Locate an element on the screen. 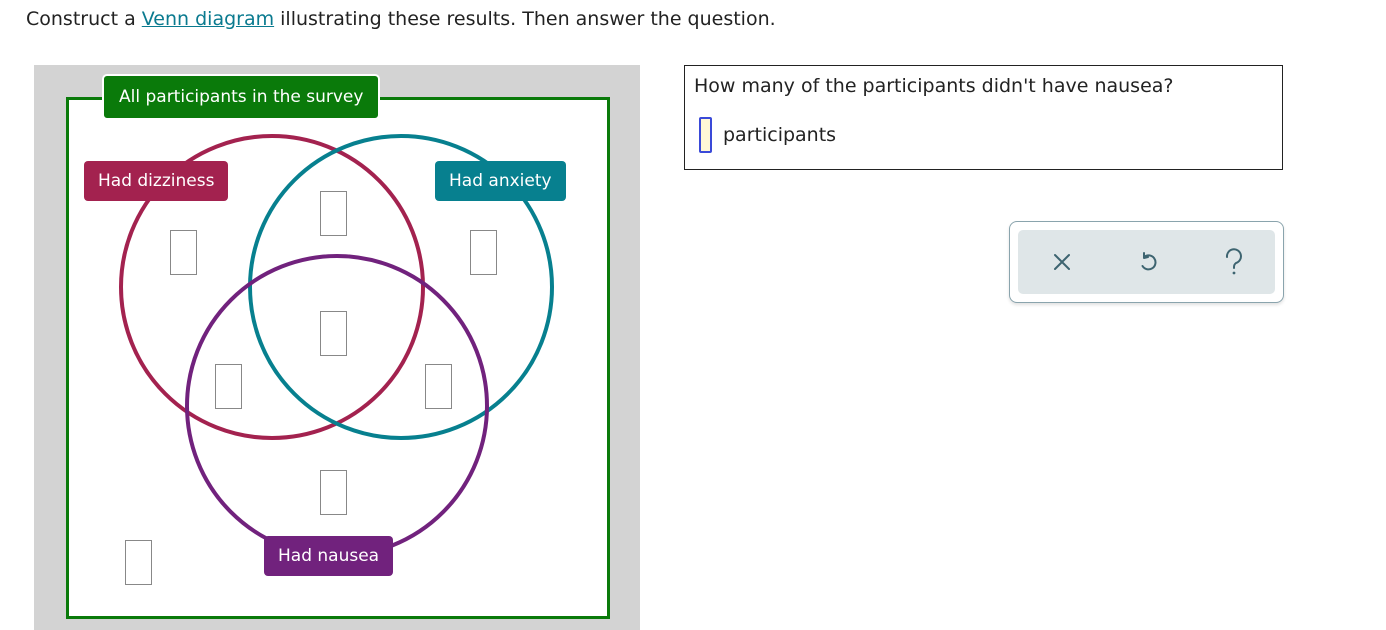  region-anxiety-nausea-input is located at coordinates (438, 386).